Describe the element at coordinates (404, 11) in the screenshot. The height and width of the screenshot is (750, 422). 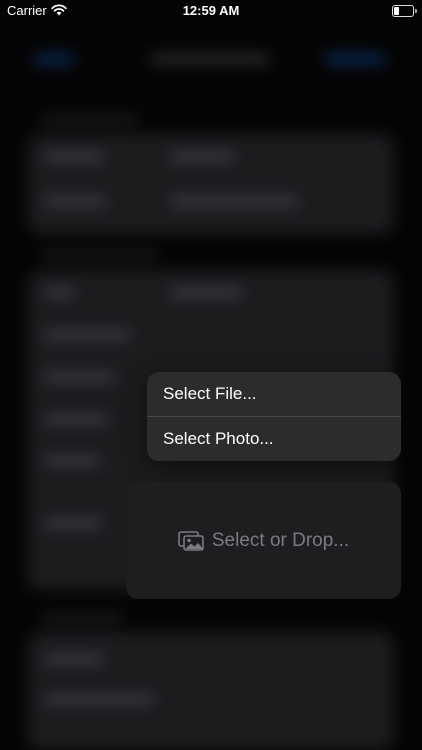
I see `battery-icon` at that location.